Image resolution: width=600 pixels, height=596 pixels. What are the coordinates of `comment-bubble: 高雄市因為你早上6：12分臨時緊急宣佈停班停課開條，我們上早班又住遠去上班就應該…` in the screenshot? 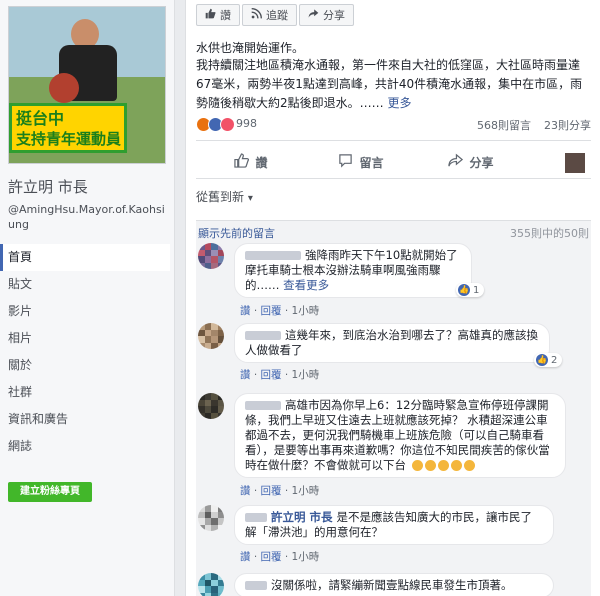 It's located at (400, 435).